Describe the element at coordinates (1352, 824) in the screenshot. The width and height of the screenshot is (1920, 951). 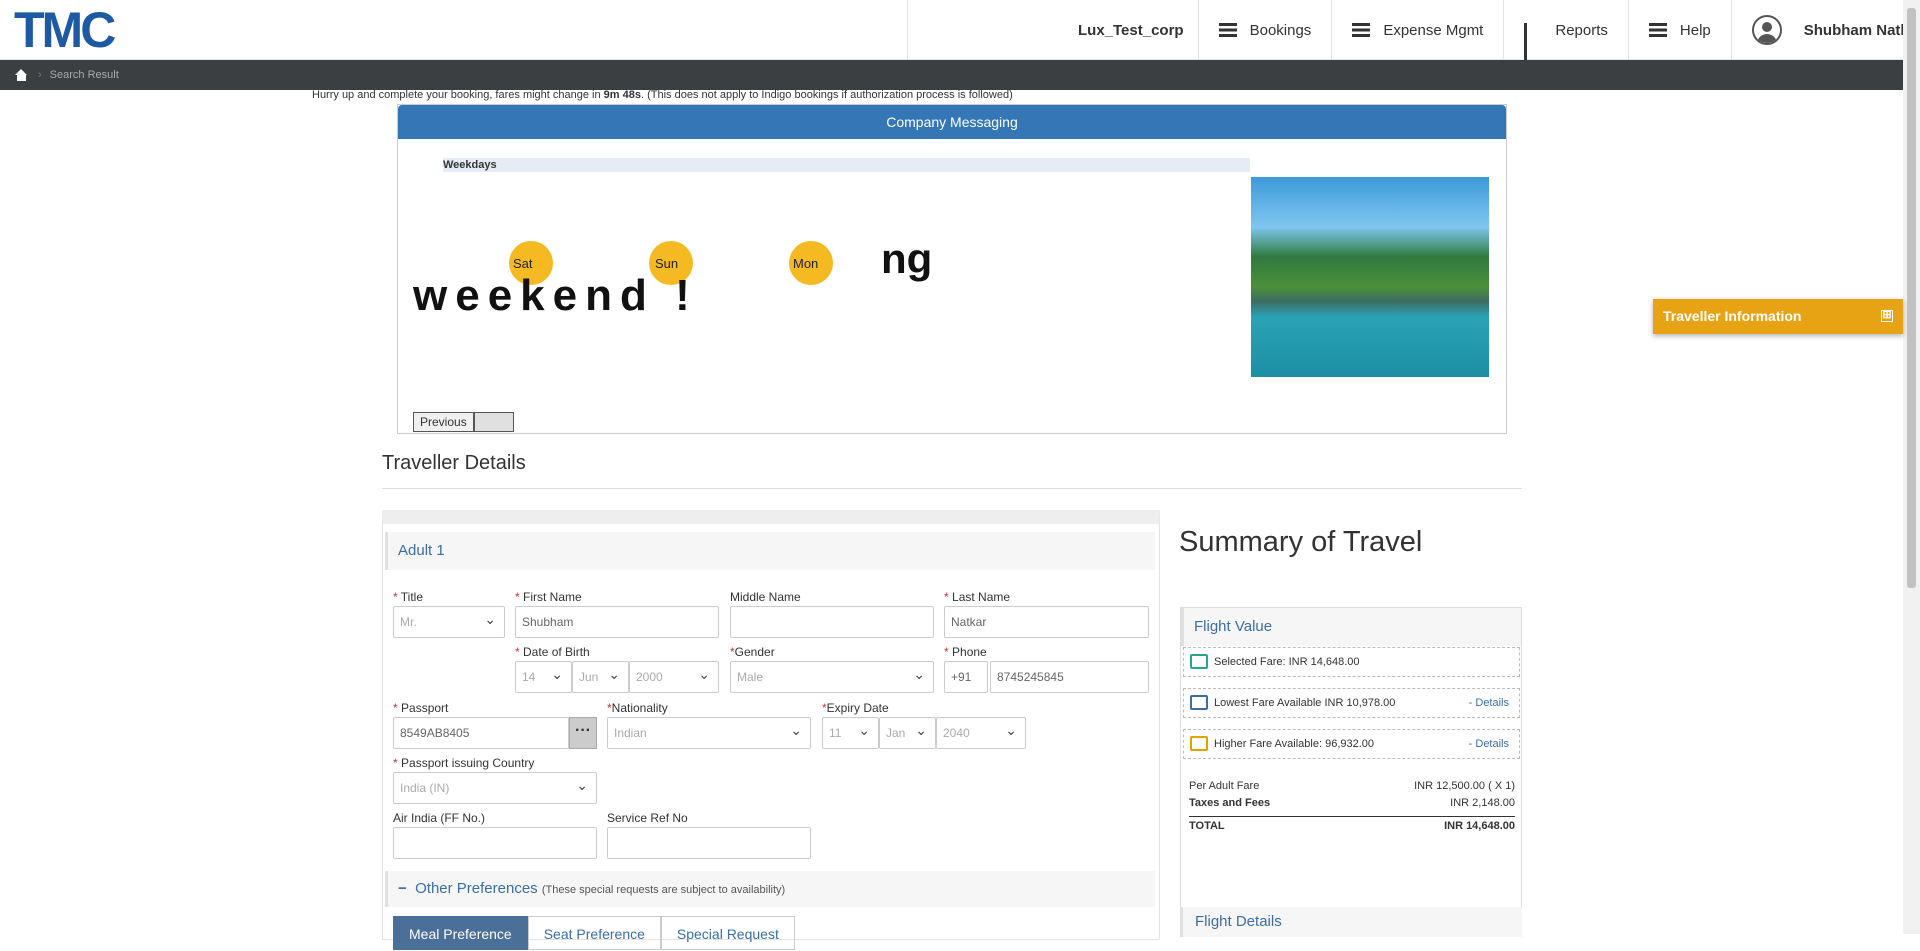
I see `fare-total-row: TOTAL INR 14,648.00` at that location.